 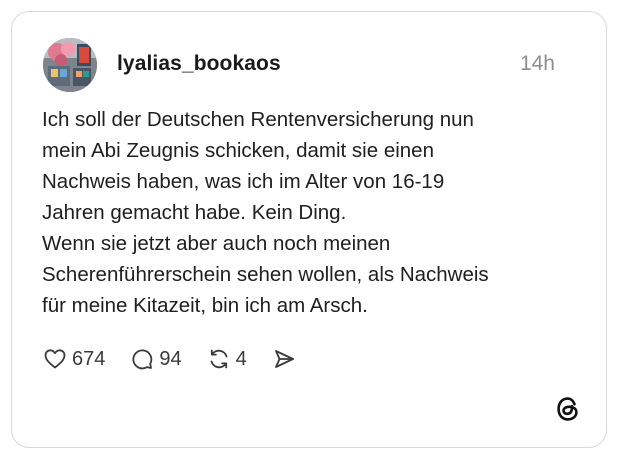 I want to click on timestamp: 14h, so click(x=537, y=63).